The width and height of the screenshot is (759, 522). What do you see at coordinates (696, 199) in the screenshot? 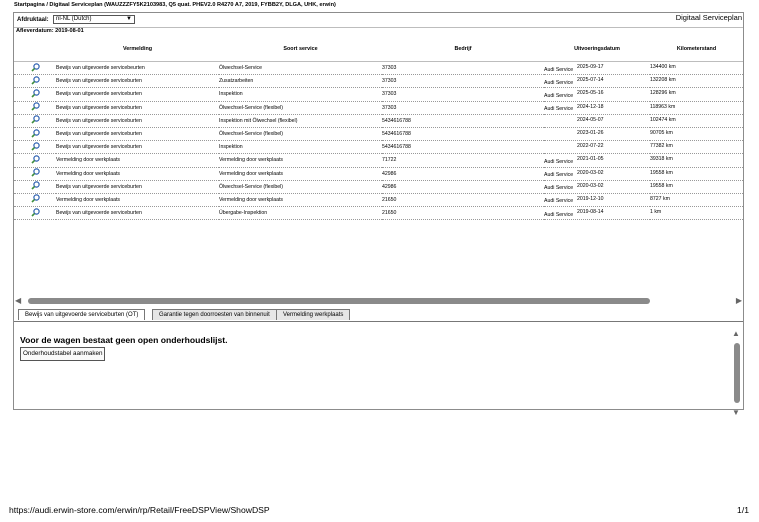
I see `cell-mileage: 8727 km` at bounding box center [696, 199].